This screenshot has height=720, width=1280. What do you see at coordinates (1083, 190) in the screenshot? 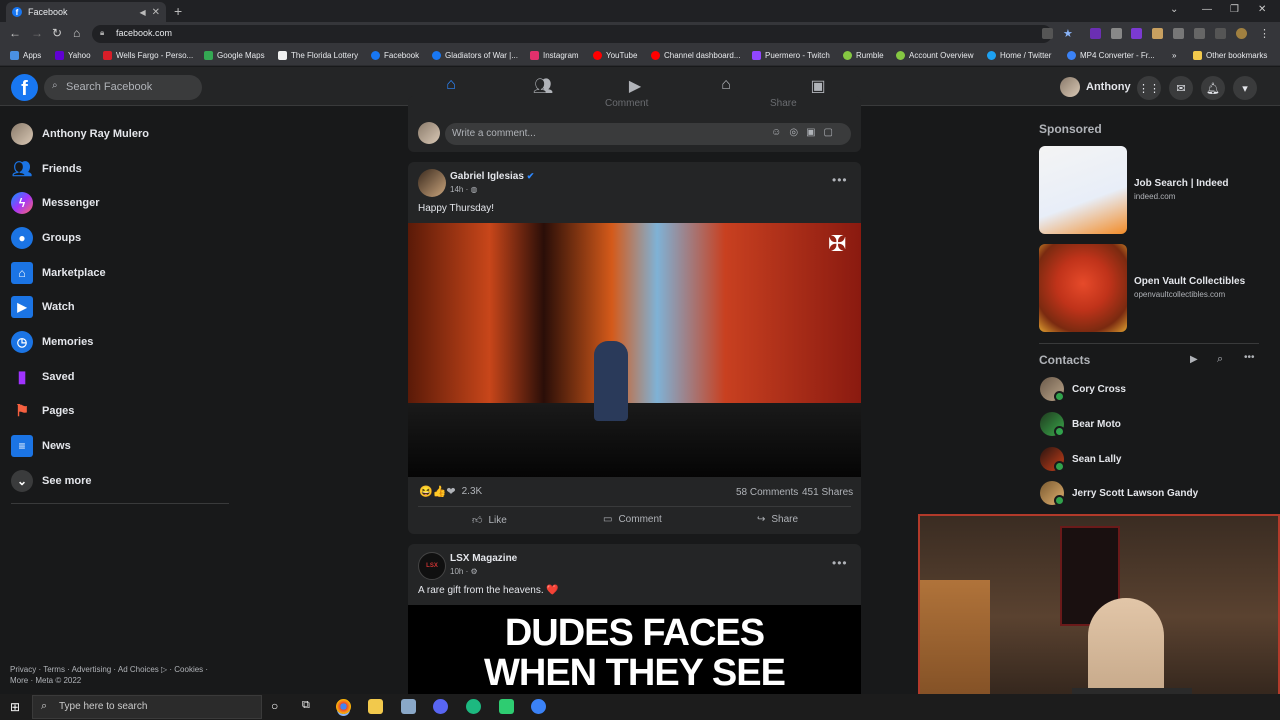
I see `ad-image-indeed` at bounding box center [1083, 190].